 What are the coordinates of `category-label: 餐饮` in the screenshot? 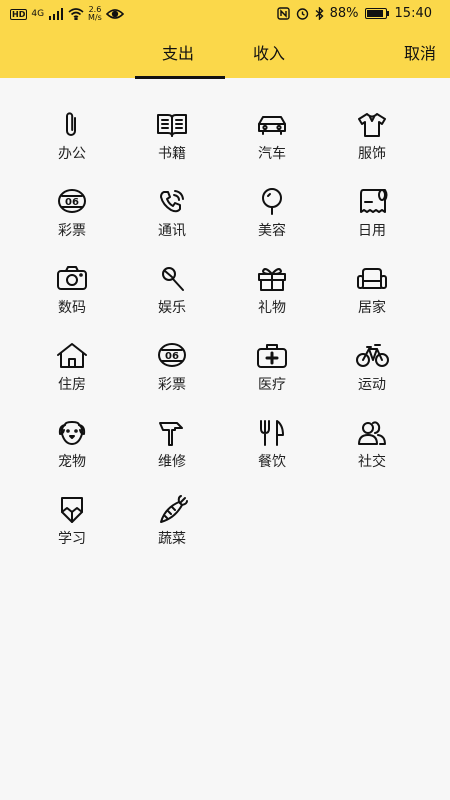 It's located at (272, 462).